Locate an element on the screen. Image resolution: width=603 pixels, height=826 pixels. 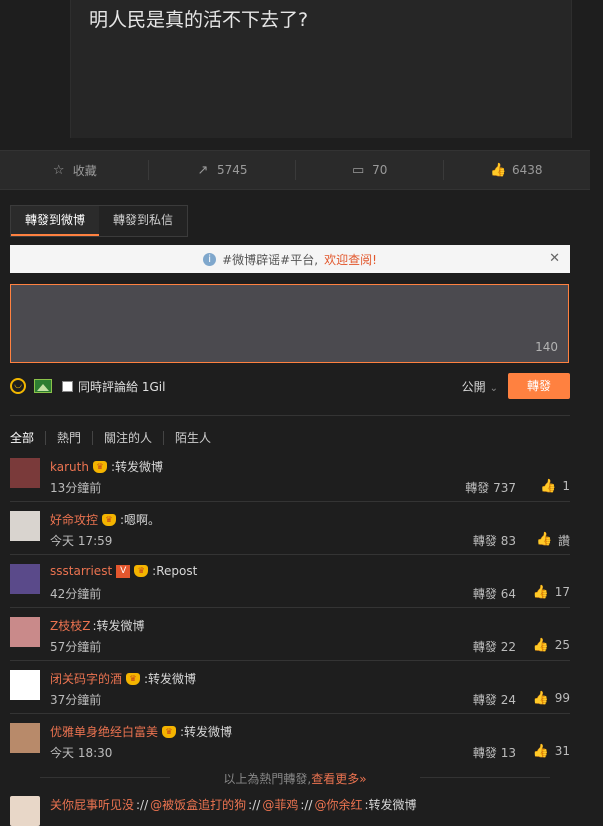
verified-badge-icon: V is located at coordinates (123, 571).